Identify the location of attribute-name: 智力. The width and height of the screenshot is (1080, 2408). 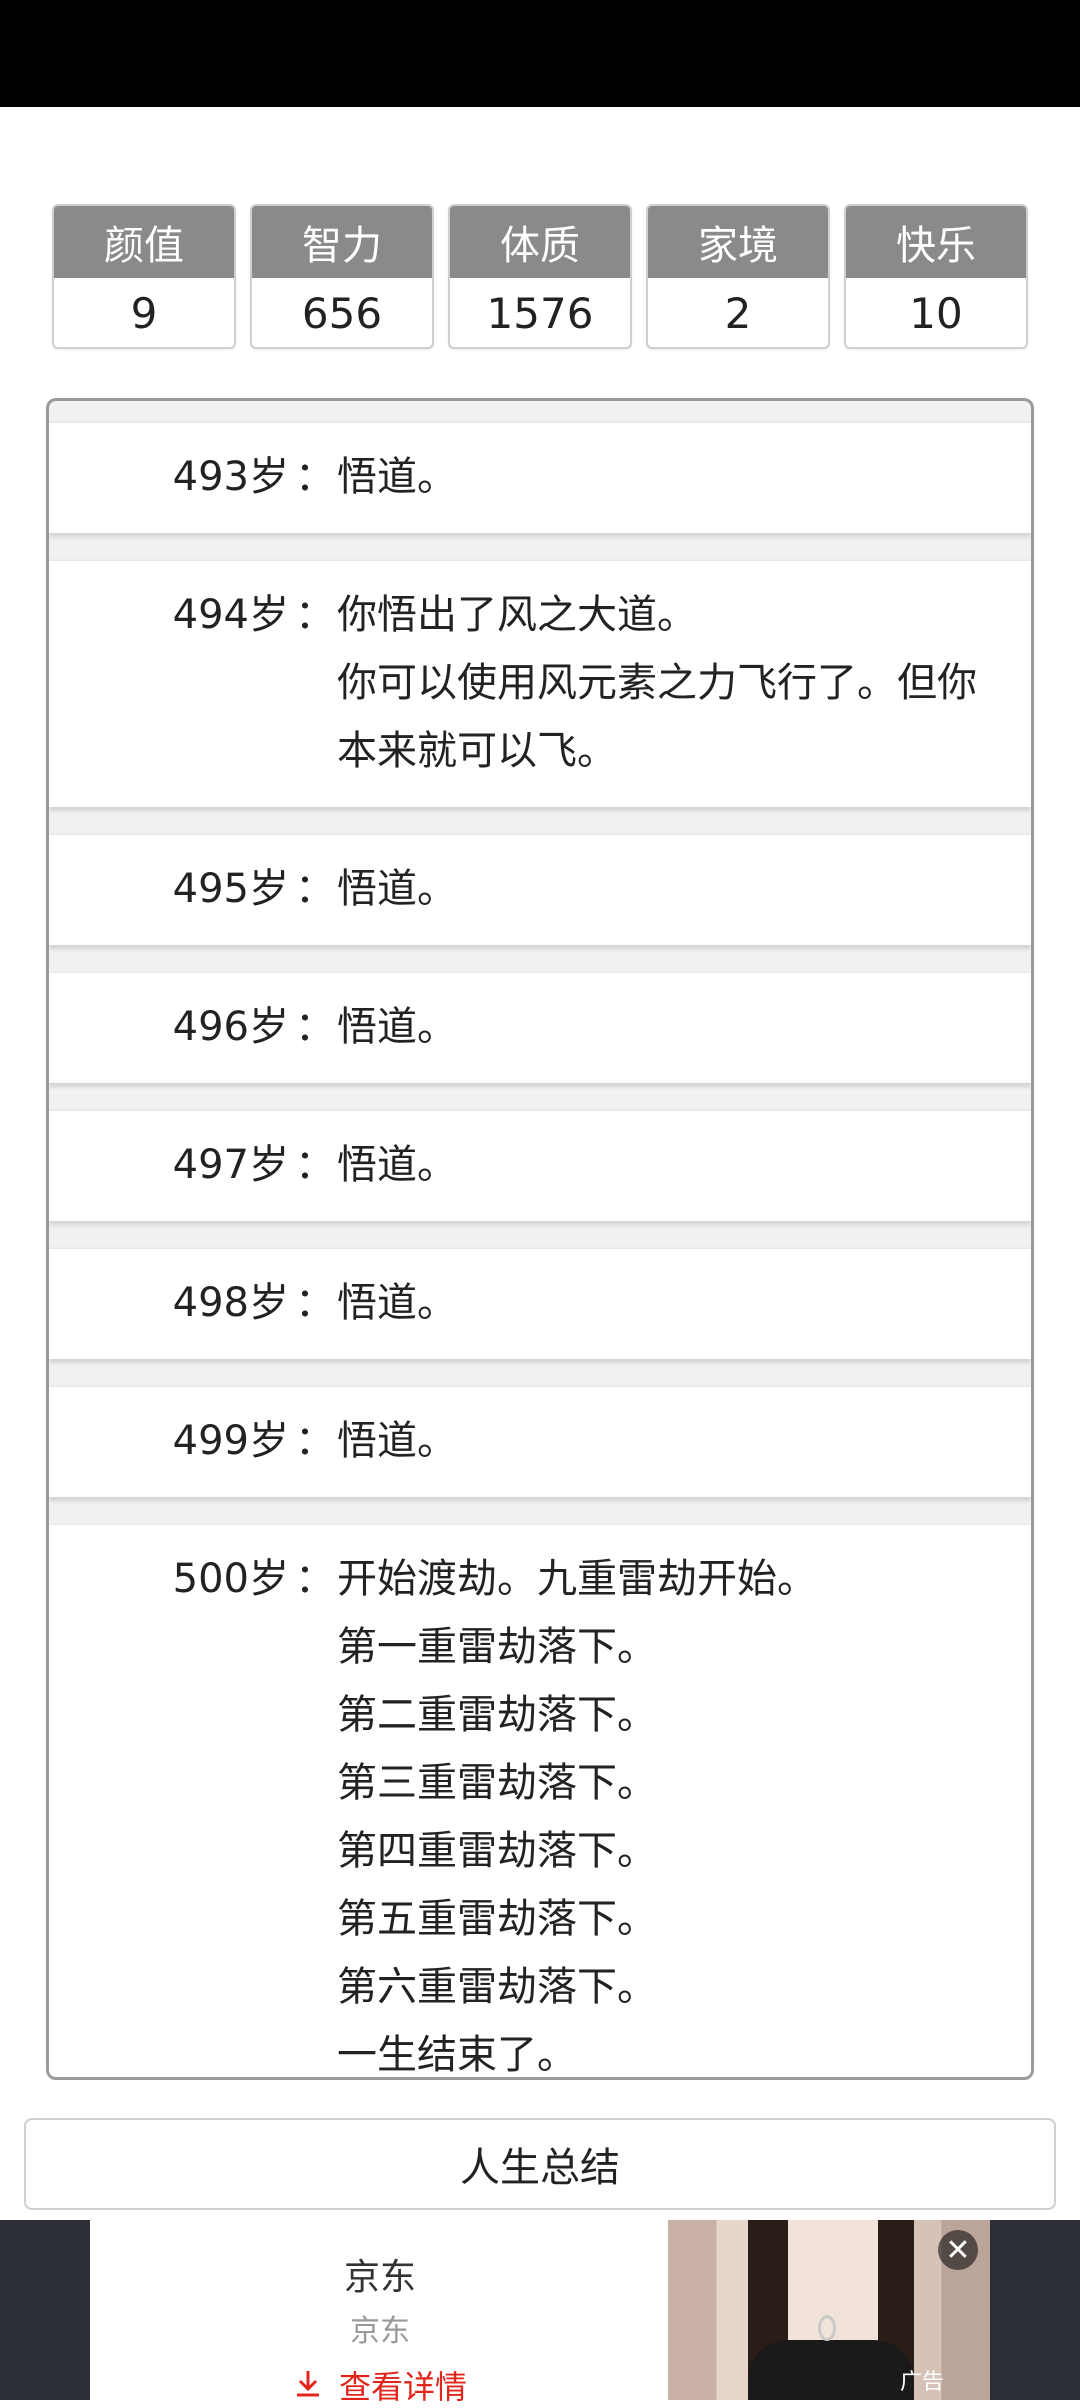
(342, 242).